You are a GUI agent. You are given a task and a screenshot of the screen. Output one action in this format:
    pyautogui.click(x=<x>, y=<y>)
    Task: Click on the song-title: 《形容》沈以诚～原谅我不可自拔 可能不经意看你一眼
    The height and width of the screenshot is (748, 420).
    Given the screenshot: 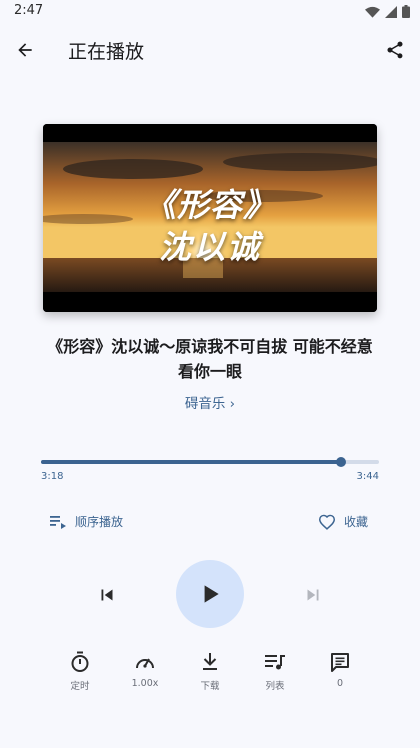 What is the action you would take?
    pyautogui.click(x=210, y=359)
    